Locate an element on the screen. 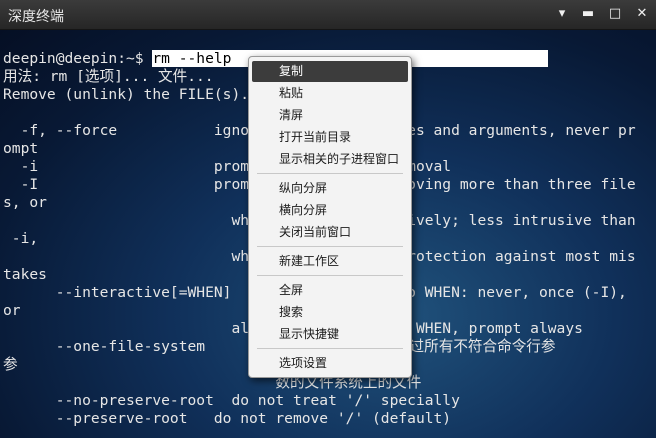 The height and width of the screenshot is (438, 656). menu-item-horizontal-split: 横向分屏 is located at coordinates (330, 210).